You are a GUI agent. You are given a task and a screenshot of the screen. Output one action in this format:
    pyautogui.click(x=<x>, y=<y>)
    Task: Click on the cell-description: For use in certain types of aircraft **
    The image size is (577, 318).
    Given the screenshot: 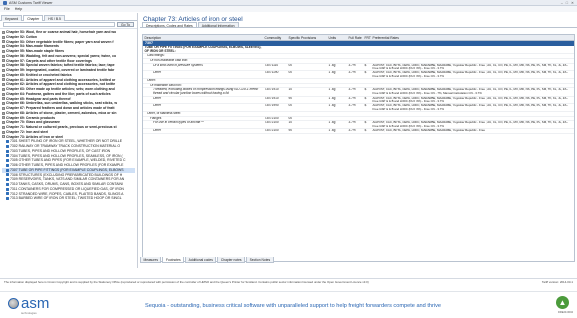 What is the action you would take?
    pyautogui.click(x=178, y=123)
    